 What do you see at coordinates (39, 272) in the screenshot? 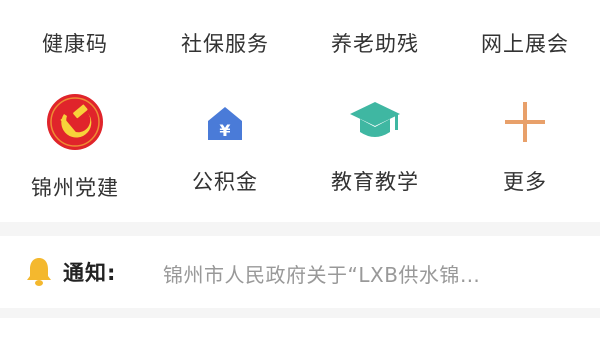
I see `bell-icon` at bounding box center [39, 272].